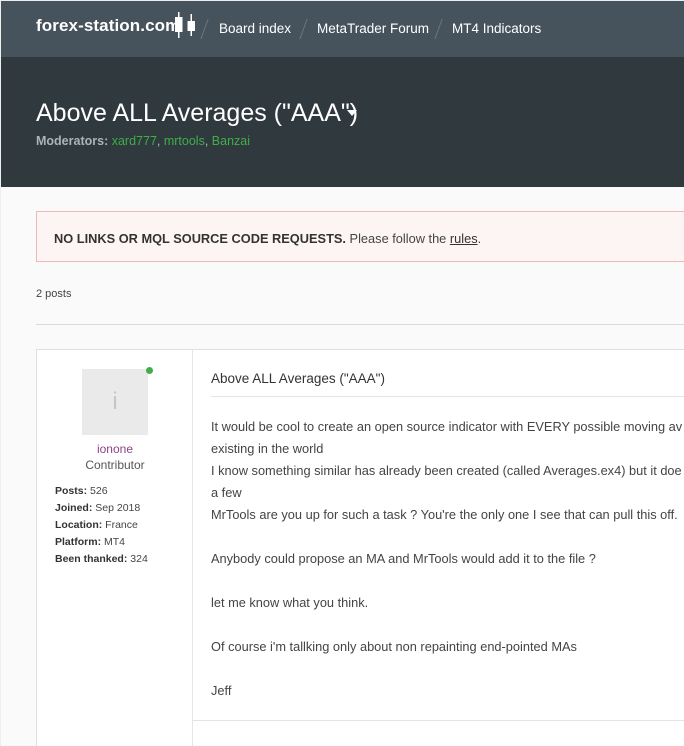 The width and height of the screenshot is (684, 746). I want to click on moderators-line: Moderators: xard777, mrtools, Banzai, so click(143, 141).